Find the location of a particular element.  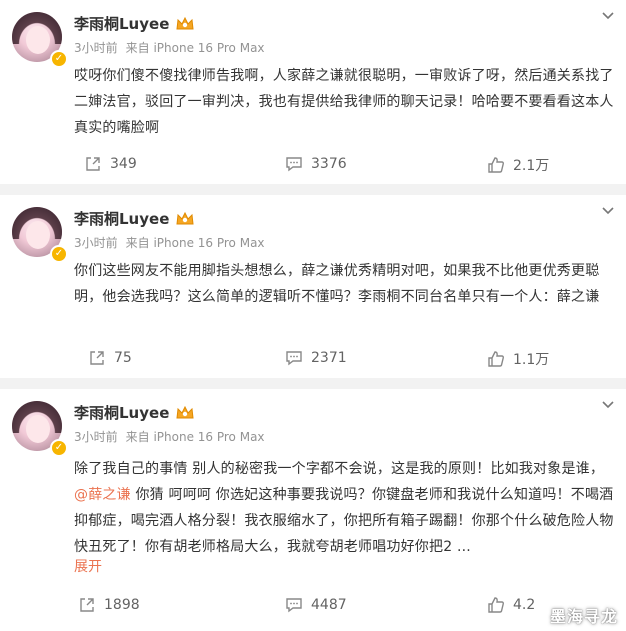

repost-count: 349 is located at coordinates (123, 164).